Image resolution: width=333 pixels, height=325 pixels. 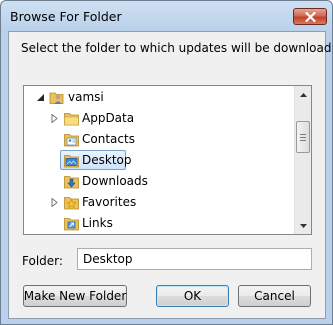 What do you see at coordinates (302, 160) in the screenshot?
I see `vertical-scrollbar` at bounding box center [302, 160].